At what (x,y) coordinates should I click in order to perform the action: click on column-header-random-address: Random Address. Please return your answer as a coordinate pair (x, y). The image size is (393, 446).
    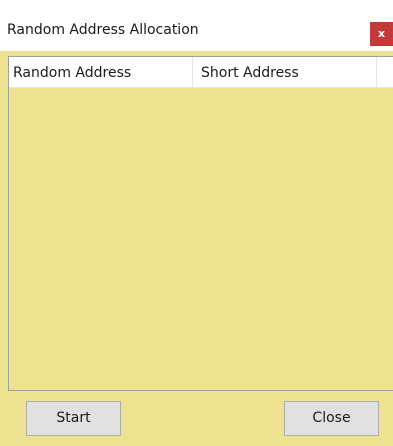
    Looking at the image, I should click on (101, 72).